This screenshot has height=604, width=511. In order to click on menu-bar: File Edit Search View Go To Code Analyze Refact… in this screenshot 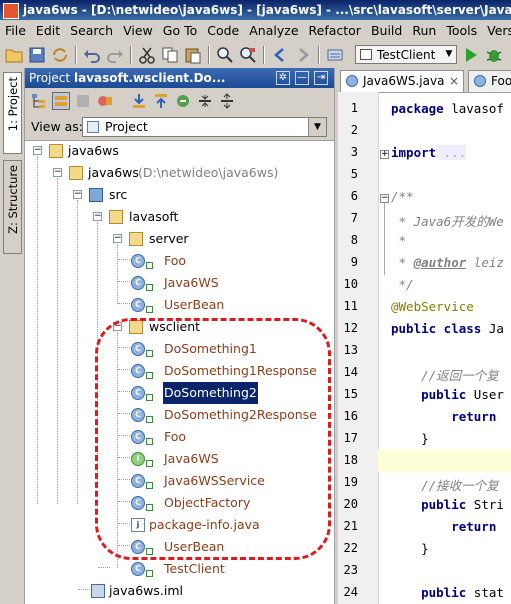, I will do `click(255, 31)`.